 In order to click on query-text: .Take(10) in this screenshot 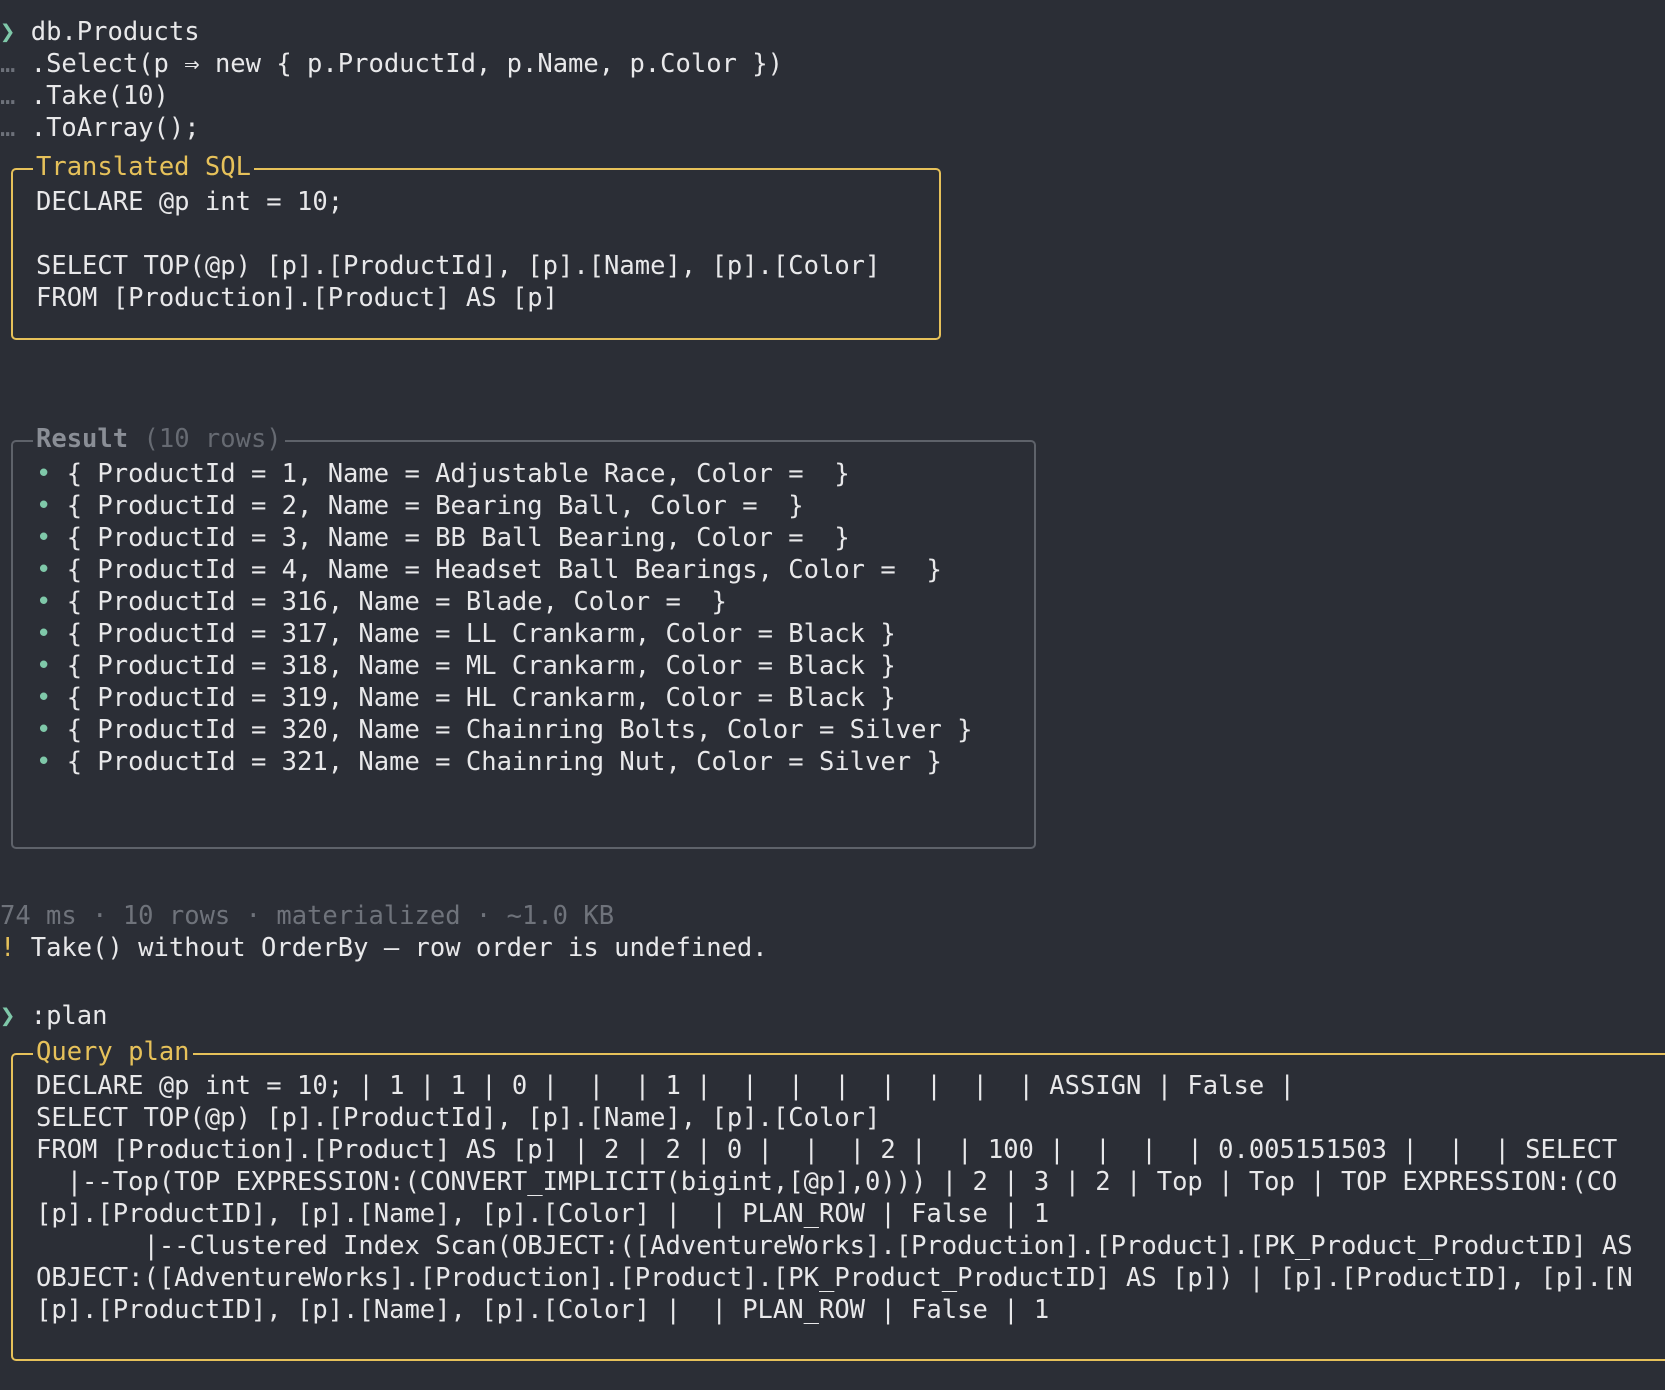, I will do `click(99, 96)`.